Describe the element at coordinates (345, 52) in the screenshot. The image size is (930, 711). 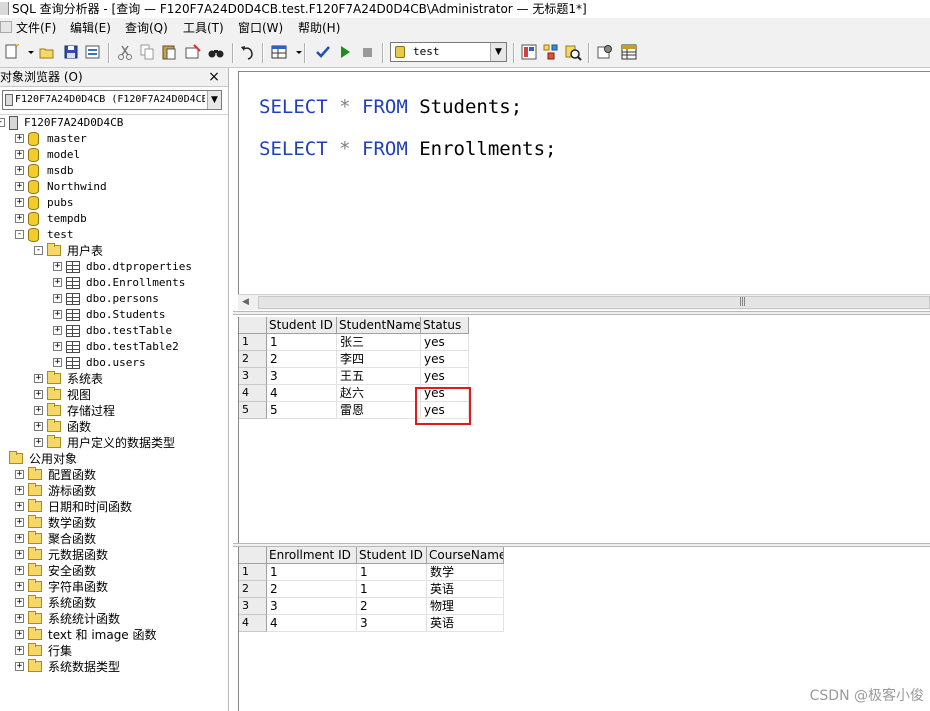
I see `execute-icon` at that location.